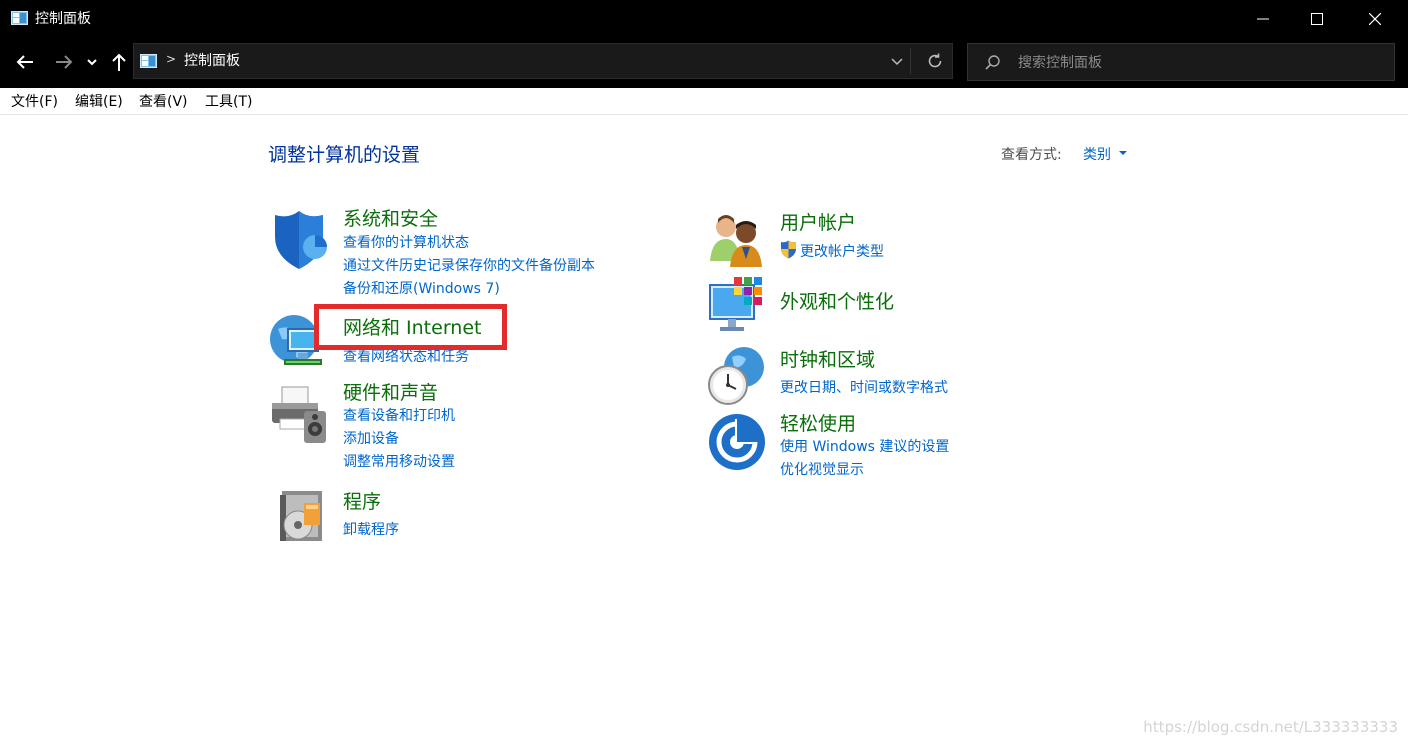 This screenshot has width=1408, height=742. Describe the element at coordinates (864, 387) in the screenshot. I see `link-change-date-time-format: 更改日期、时间或数字格式` at that location.